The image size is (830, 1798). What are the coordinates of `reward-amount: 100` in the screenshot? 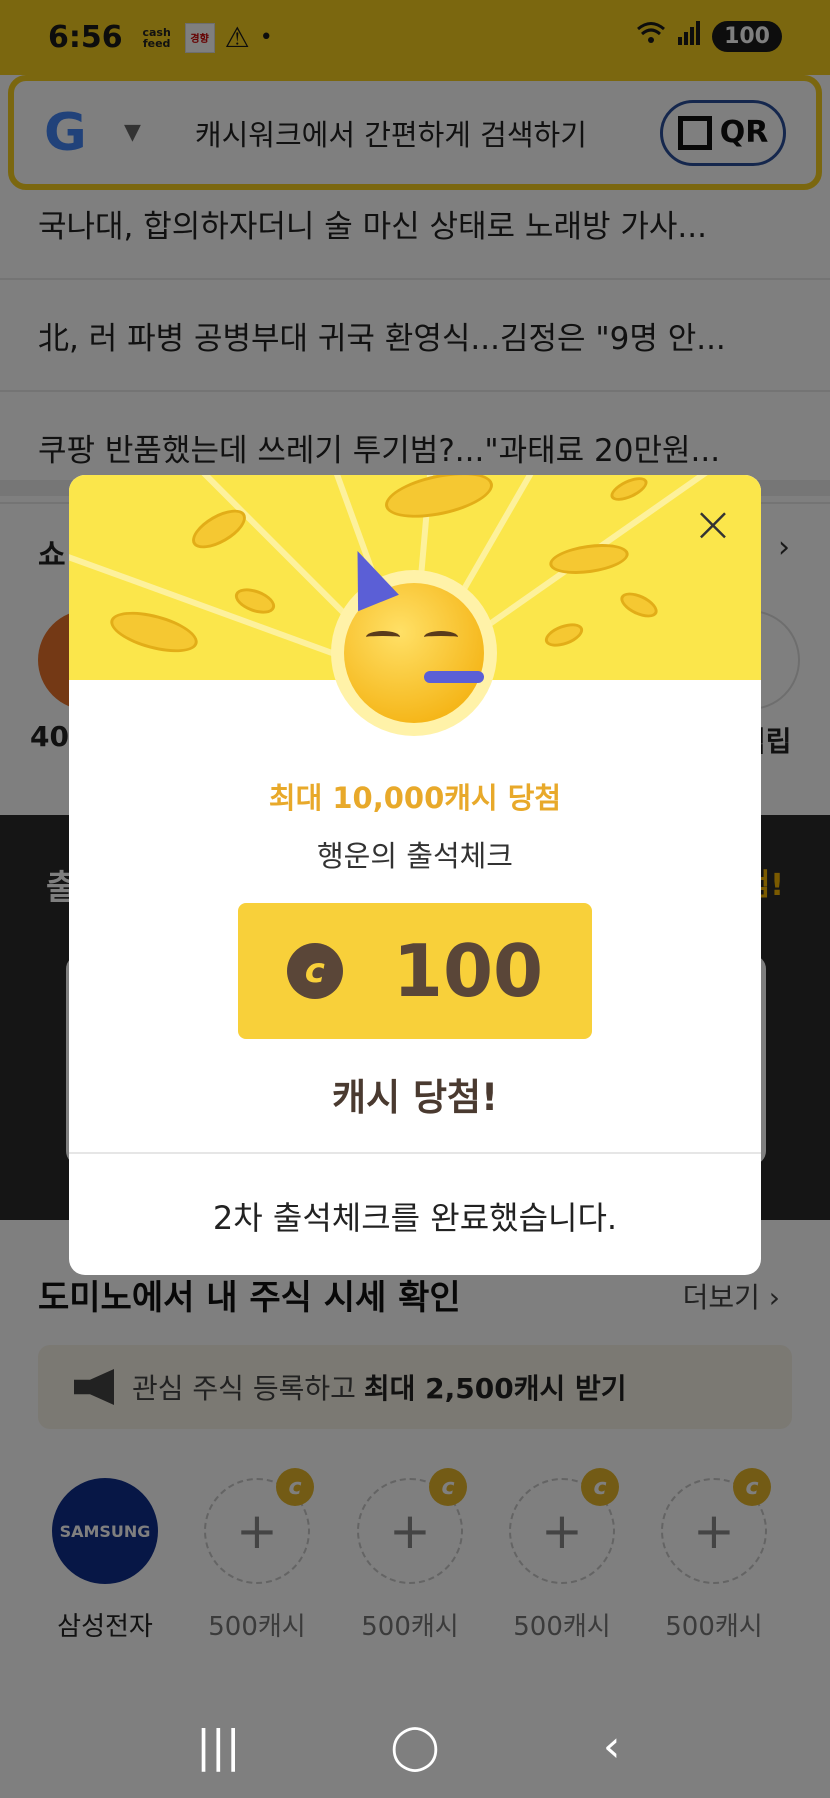 It's located at (468, 971).